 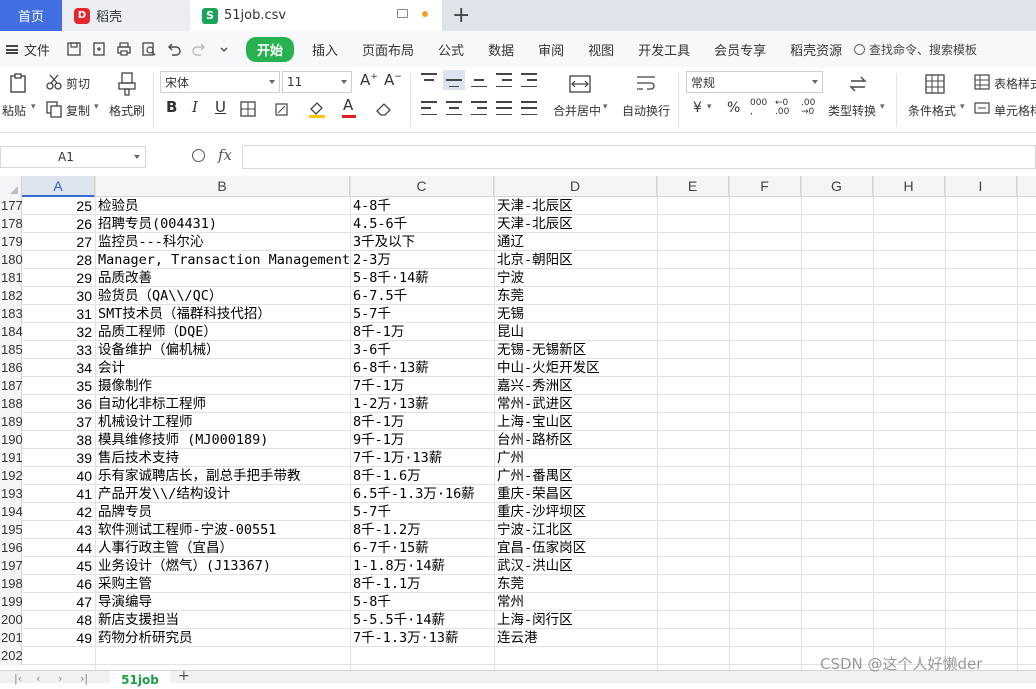 What do you see at coordinates (388, 49) in the screenshot?
I see `menu-tab-page-layout: 页面布局` at bounding box center [388, 49].